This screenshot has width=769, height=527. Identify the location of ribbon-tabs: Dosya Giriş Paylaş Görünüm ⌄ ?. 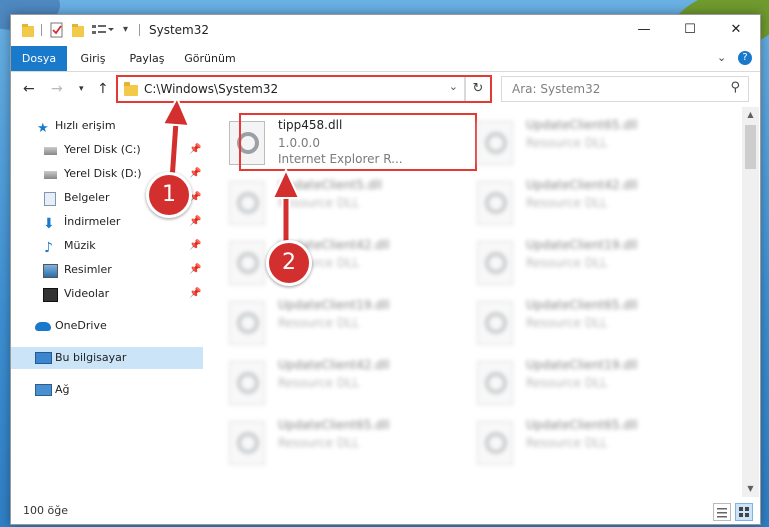
(385, 59).